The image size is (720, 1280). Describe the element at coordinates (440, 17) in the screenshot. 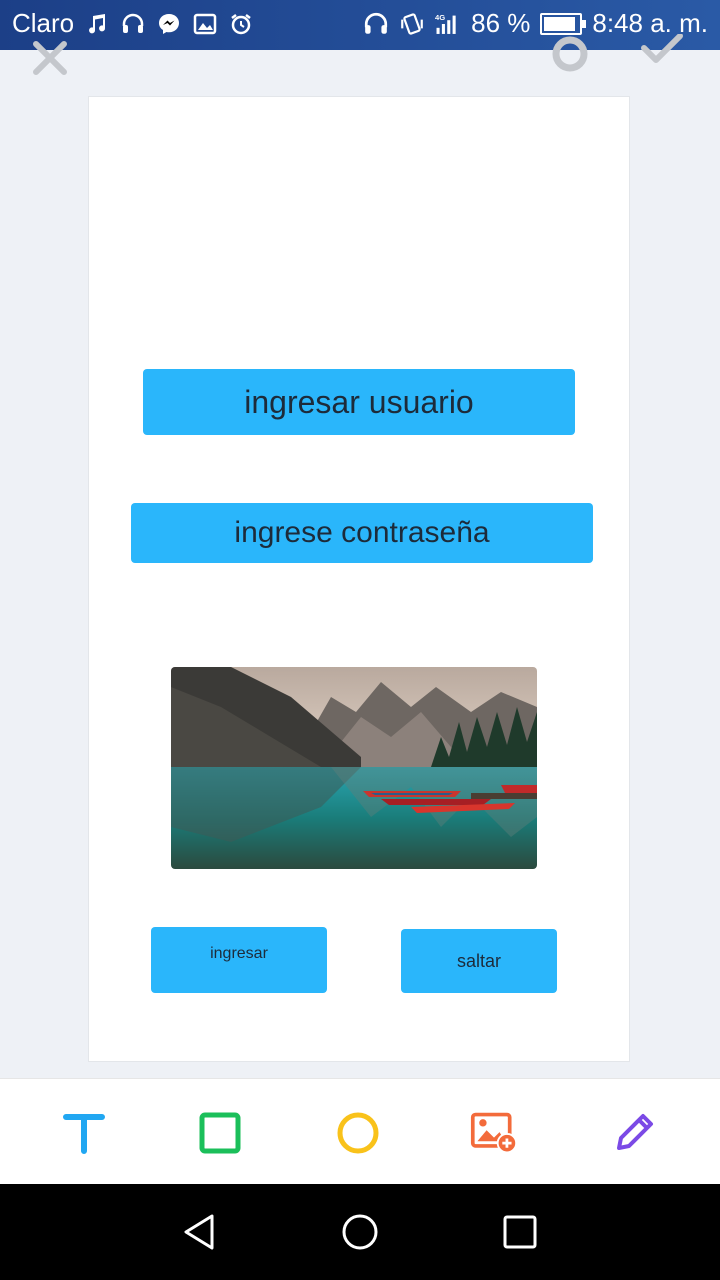

I see `svg-text: 4G` at that location.